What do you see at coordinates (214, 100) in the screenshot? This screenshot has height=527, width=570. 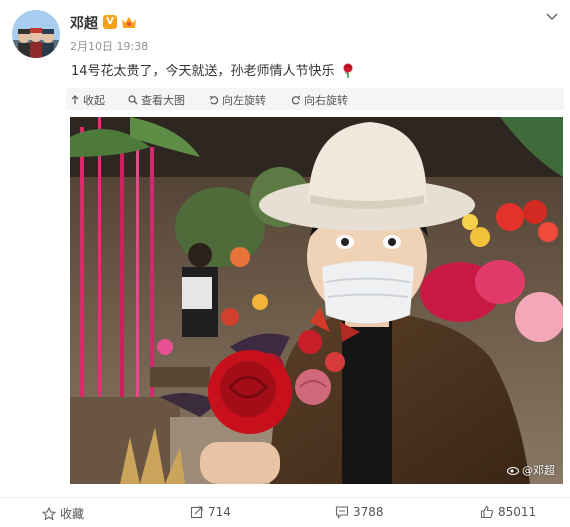 I see `rotate-left-icon` at bounding box center [214, 100].